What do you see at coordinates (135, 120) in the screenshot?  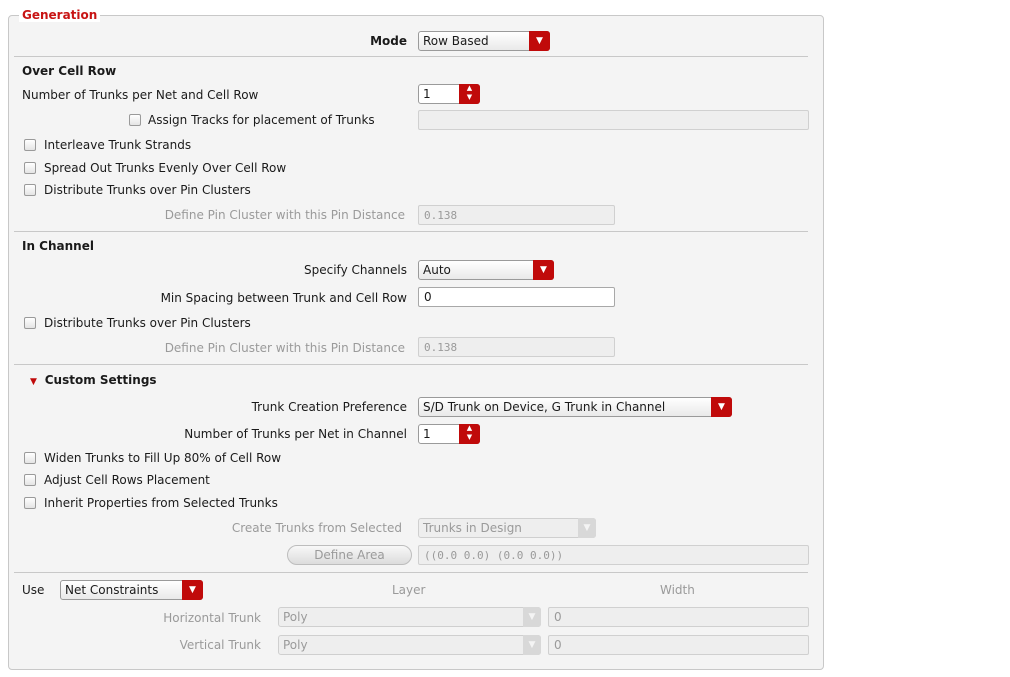 I see `assign-tracks-checkbox` at bounding box center [135, 120].